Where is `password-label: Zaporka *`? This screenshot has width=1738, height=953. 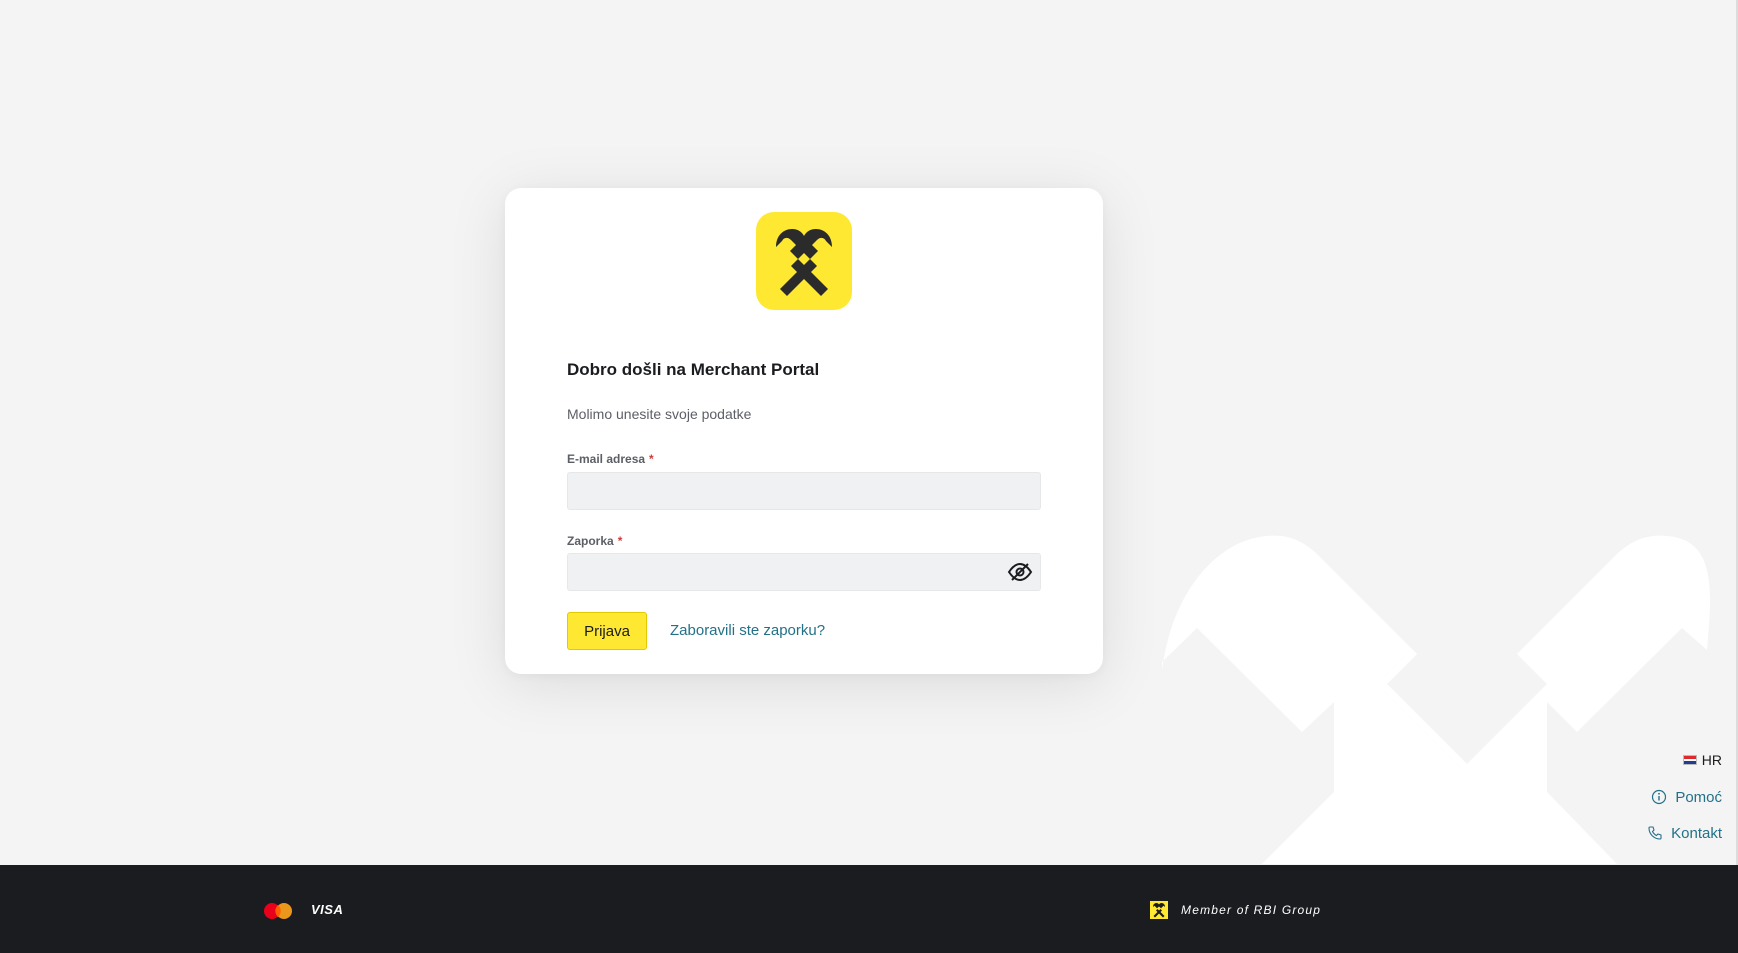
password-label: Zaporka * is located at coordinates (594, 541).